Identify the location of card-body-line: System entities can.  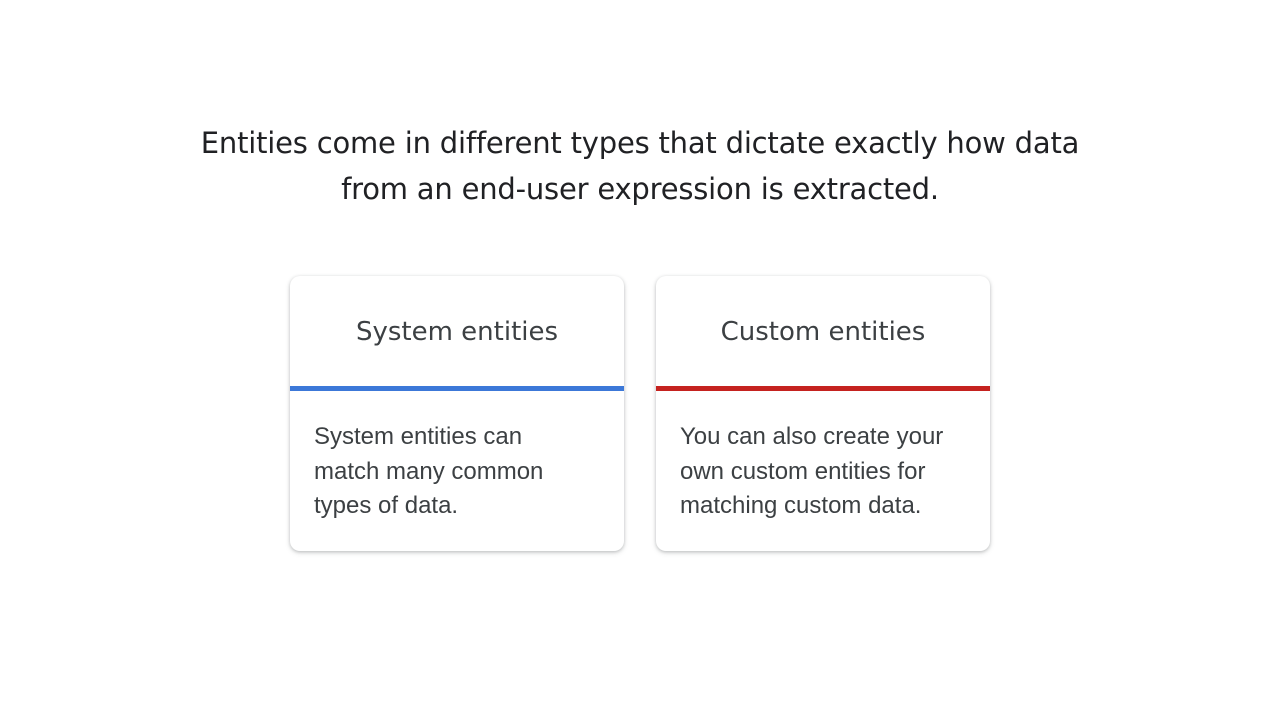
(418, 436).